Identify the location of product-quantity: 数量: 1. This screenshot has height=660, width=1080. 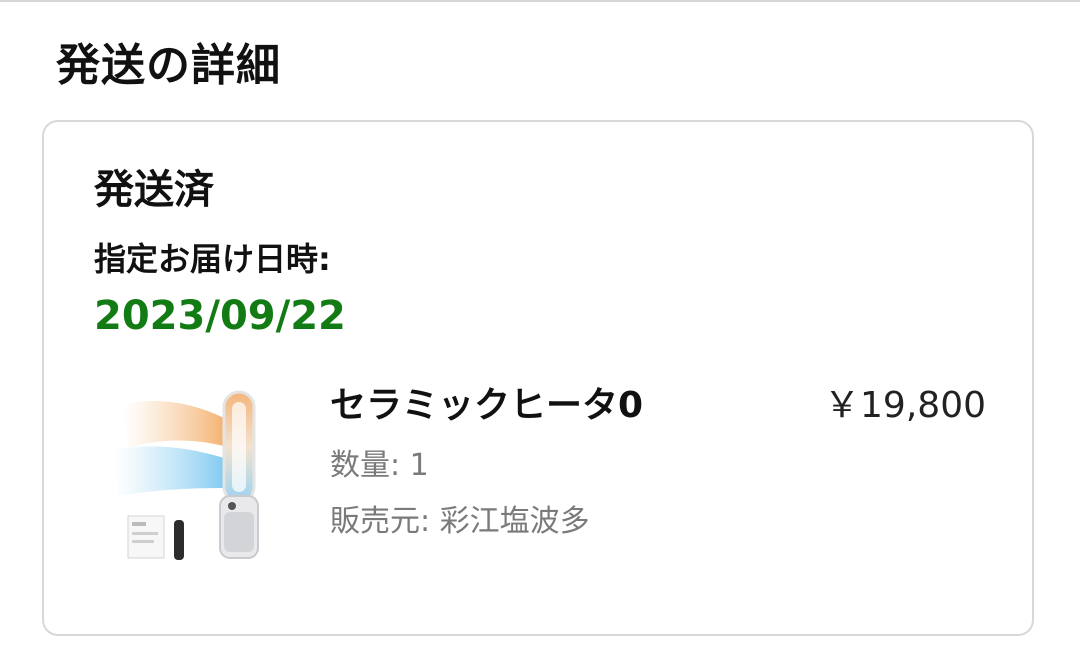
(379, 465).